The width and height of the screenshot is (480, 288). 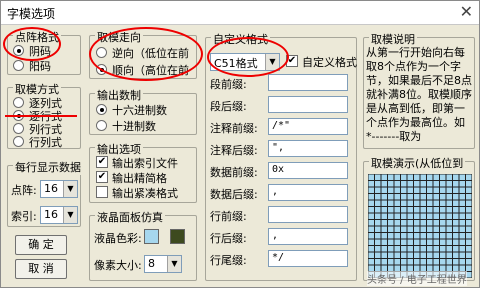 What do you see at coordinates (18, 65) in the screenshot?
I see `radio-positive` at bounding box center [18, 65].